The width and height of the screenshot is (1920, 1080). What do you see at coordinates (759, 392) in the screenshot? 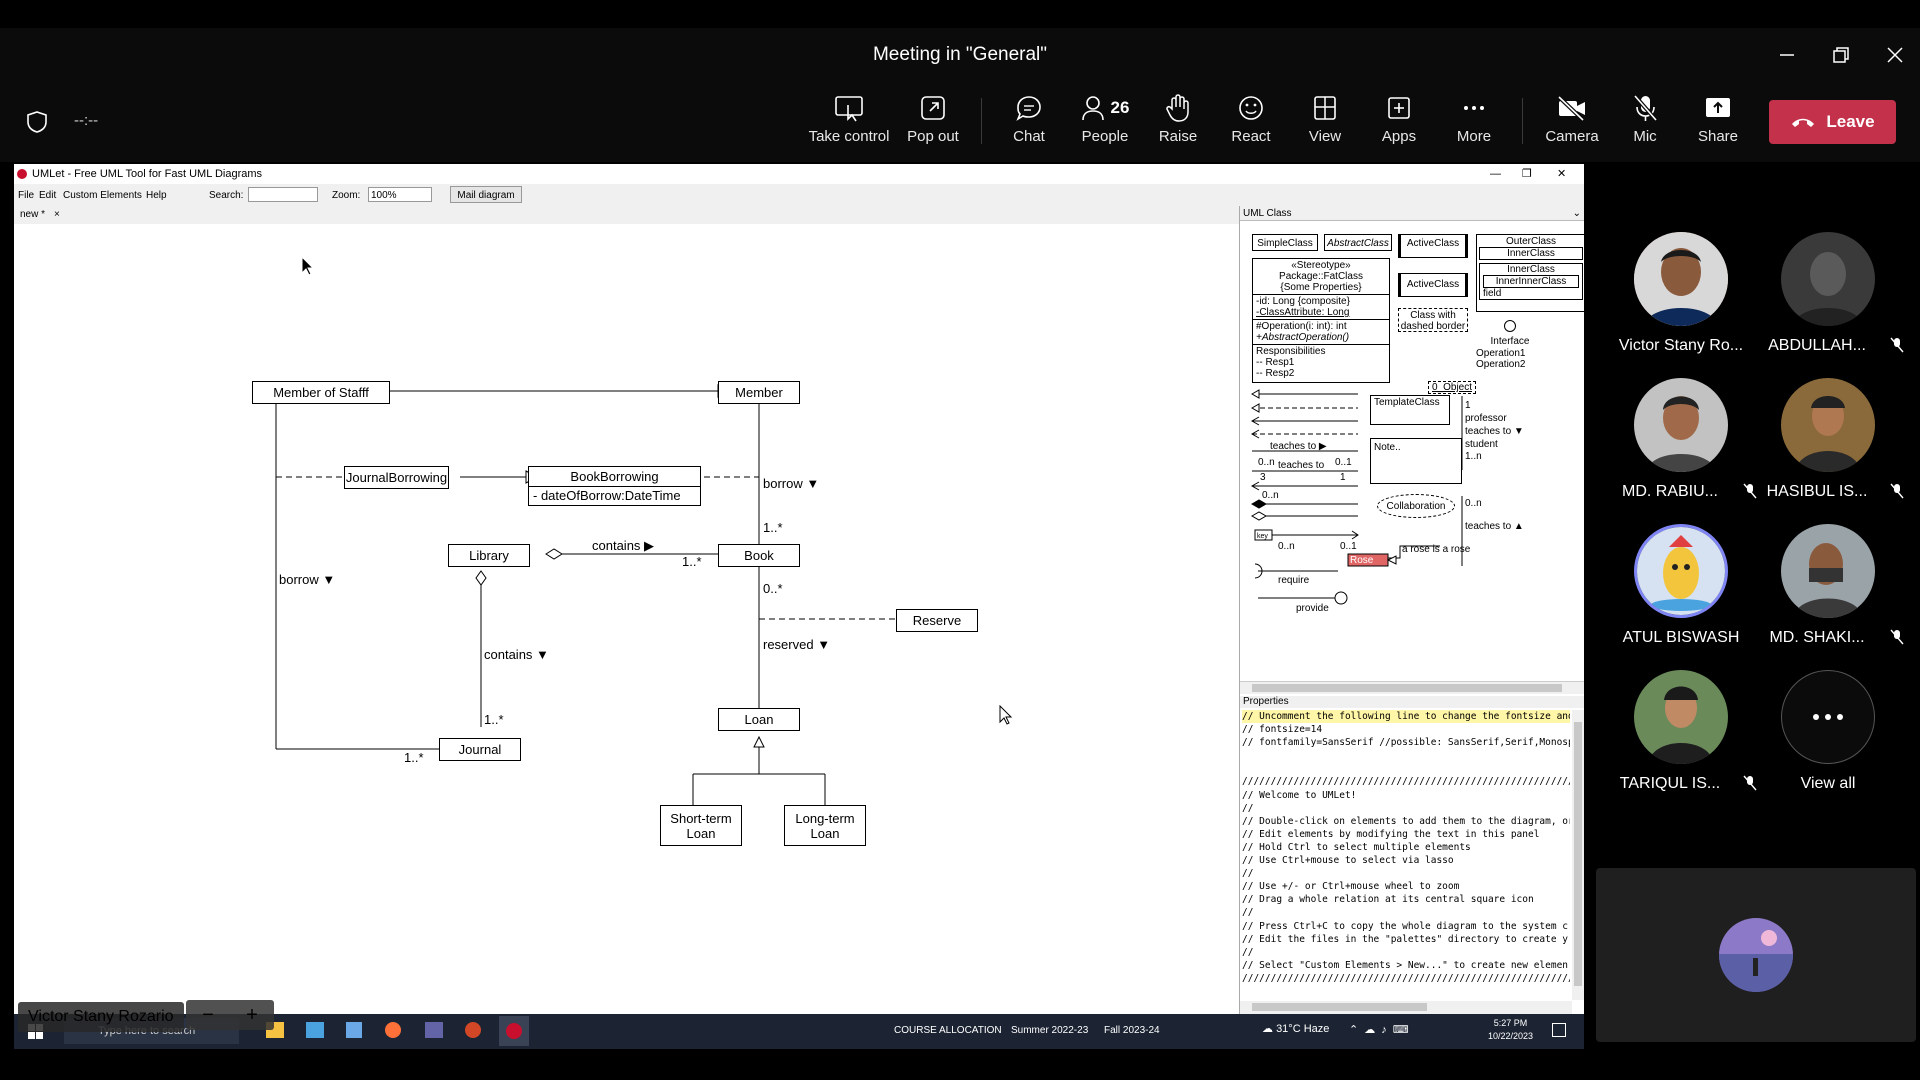
I see `class-member: Member` at bounding box center [759, 392].